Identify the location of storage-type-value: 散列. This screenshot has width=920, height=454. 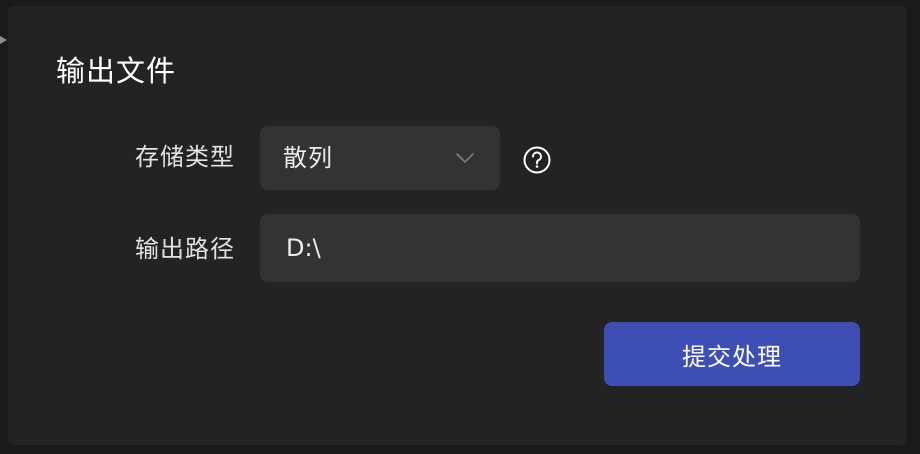
(308, 158).